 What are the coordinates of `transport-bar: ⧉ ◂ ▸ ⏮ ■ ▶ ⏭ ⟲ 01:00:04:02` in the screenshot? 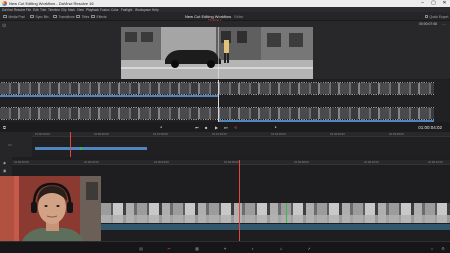 It's located at (225, 127).